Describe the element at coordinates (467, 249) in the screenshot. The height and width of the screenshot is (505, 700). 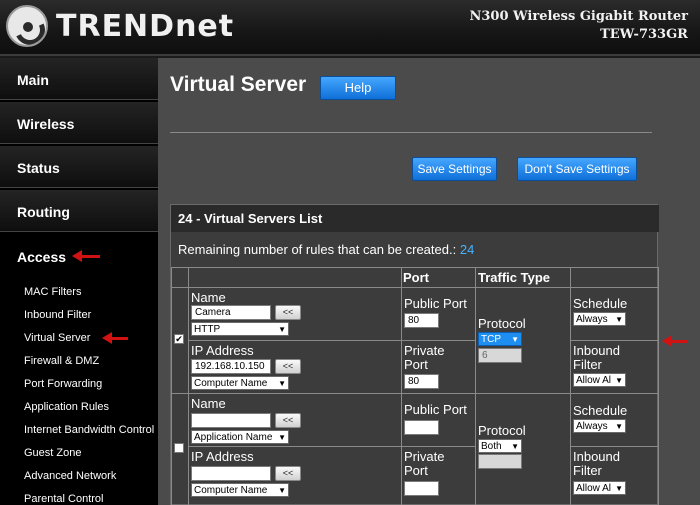
I see `remaining-count: 24` at that location.